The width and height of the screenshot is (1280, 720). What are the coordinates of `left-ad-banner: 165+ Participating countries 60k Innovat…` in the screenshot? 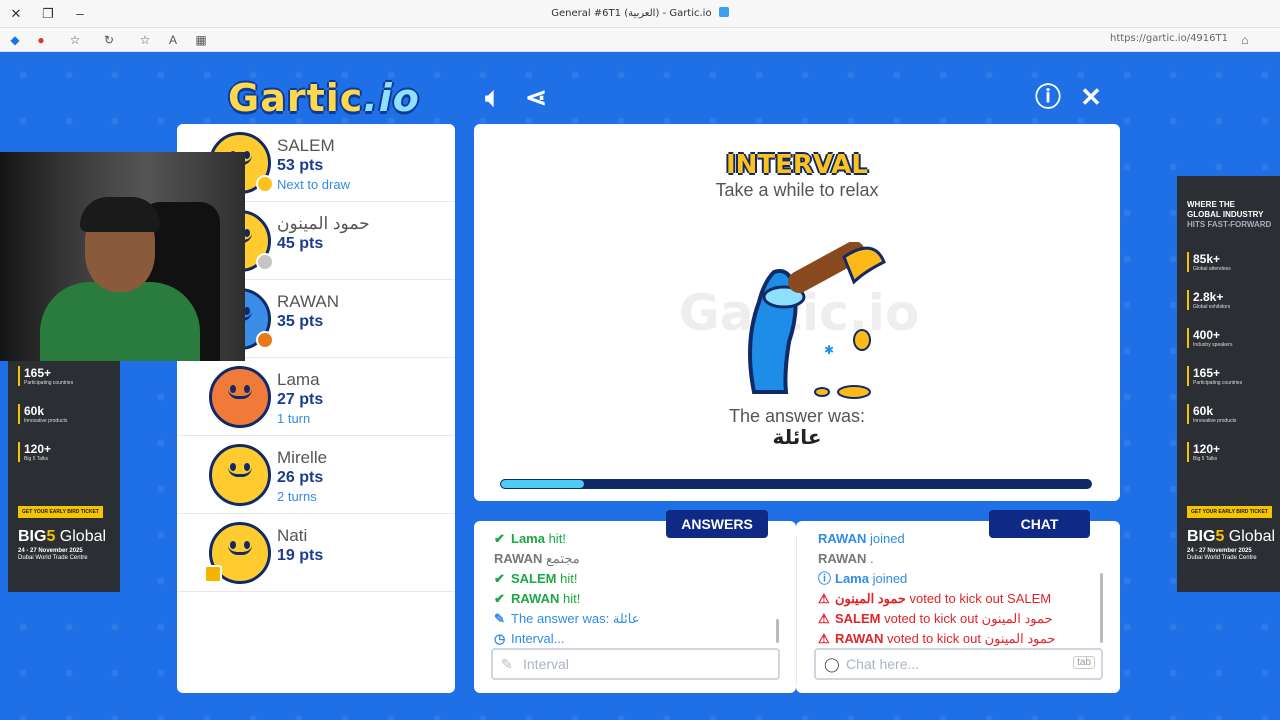 It's located at (64, 472).